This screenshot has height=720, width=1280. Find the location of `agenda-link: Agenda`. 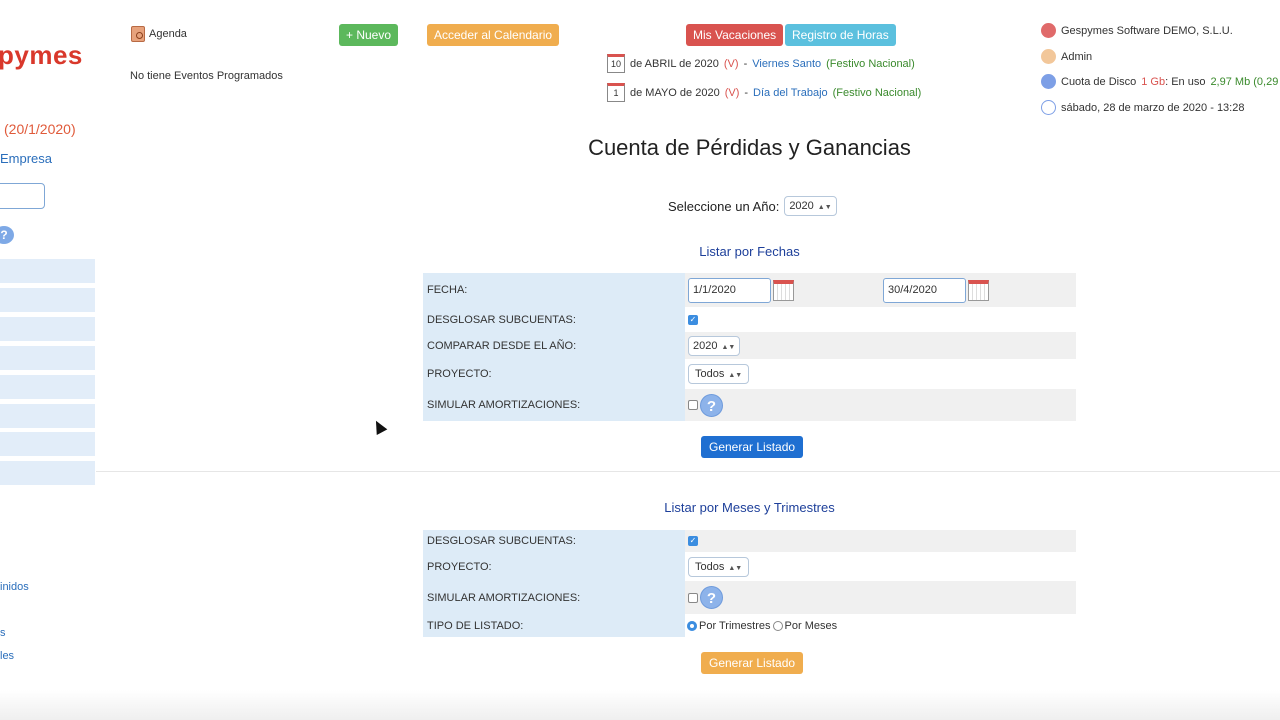

agenda-link: Agenda is located at coordinates (159, 34).